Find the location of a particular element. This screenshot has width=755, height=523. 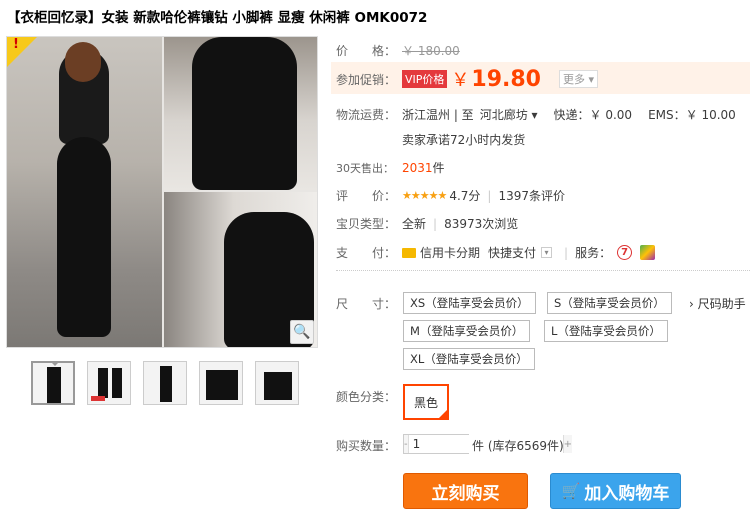

sales-row: 30天售出： 2031 件 is located at coordinates (390, 167).